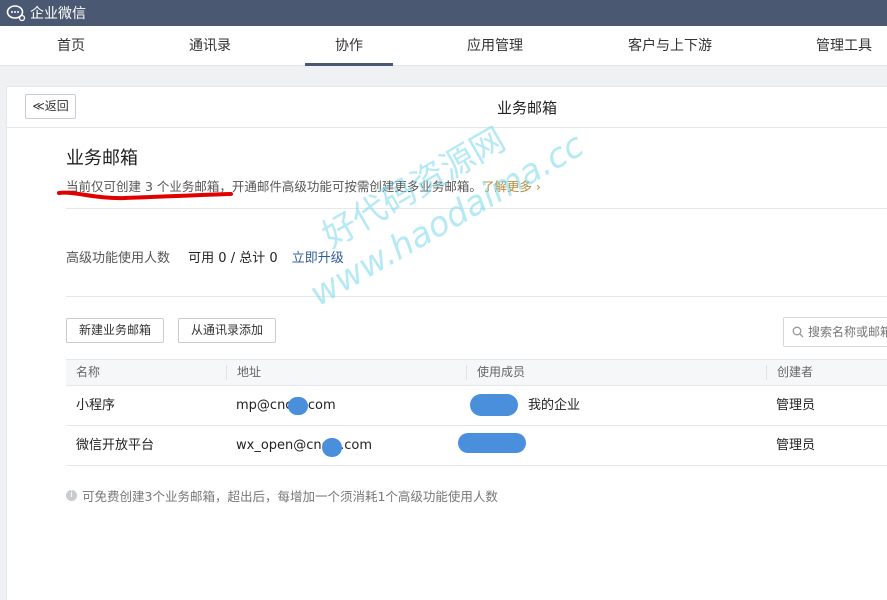 This screenshot has width=887, height=600. What do you see at coordinates (554, 405) in the screenshot?
I see `cell-members: 我的企业` at bounding box center [554, 405].